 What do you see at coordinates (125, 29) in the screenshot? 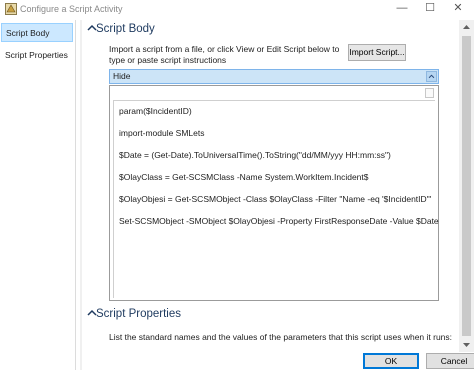
I see `section-title: Script Body` at bounding box center [125, 29].